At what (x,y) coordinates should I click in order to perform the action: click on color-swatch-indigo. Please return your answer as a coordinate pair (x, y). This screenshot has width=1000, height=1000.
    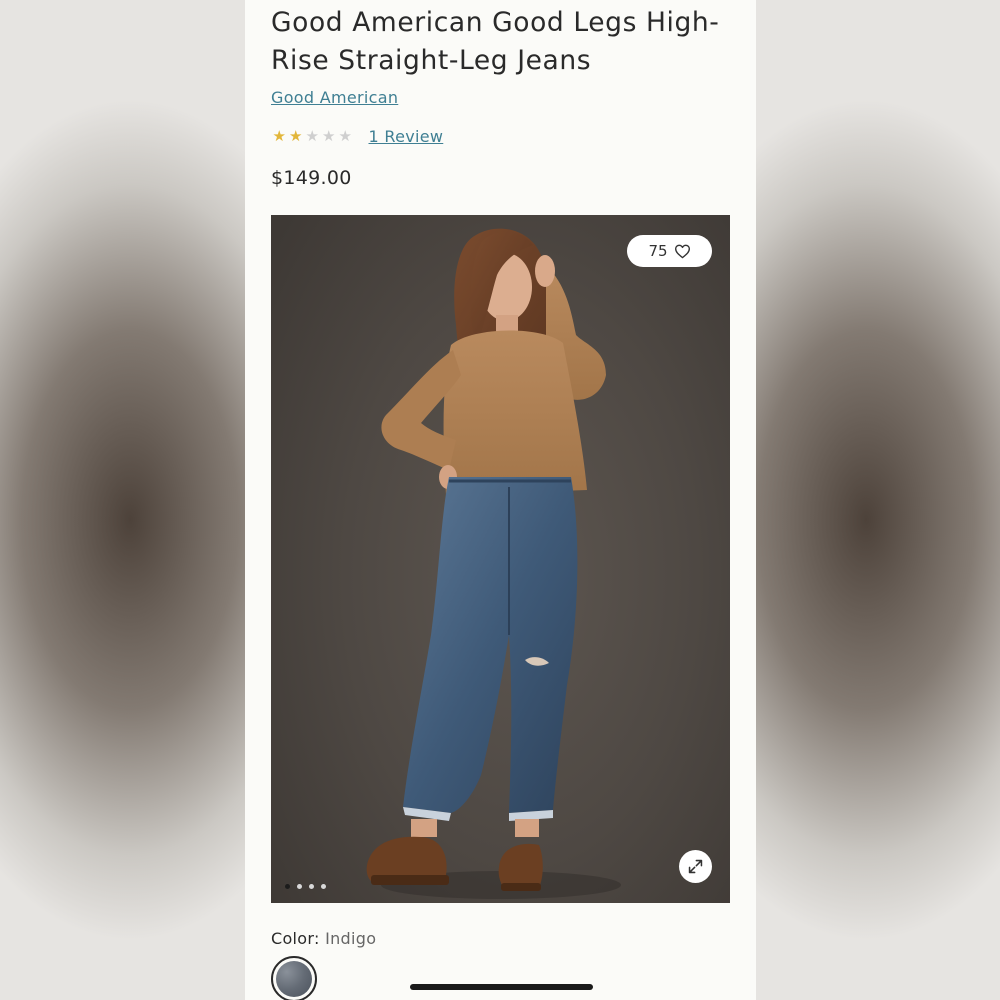
    Looking at the image, I should click on (294, 978).